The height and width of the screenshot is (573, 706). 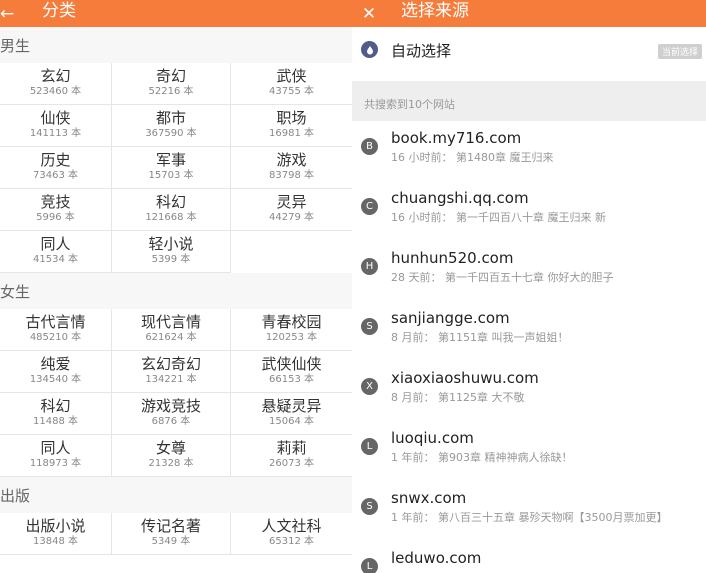 I want to click on category-count: 21328 本, so click(x=171, y=463).